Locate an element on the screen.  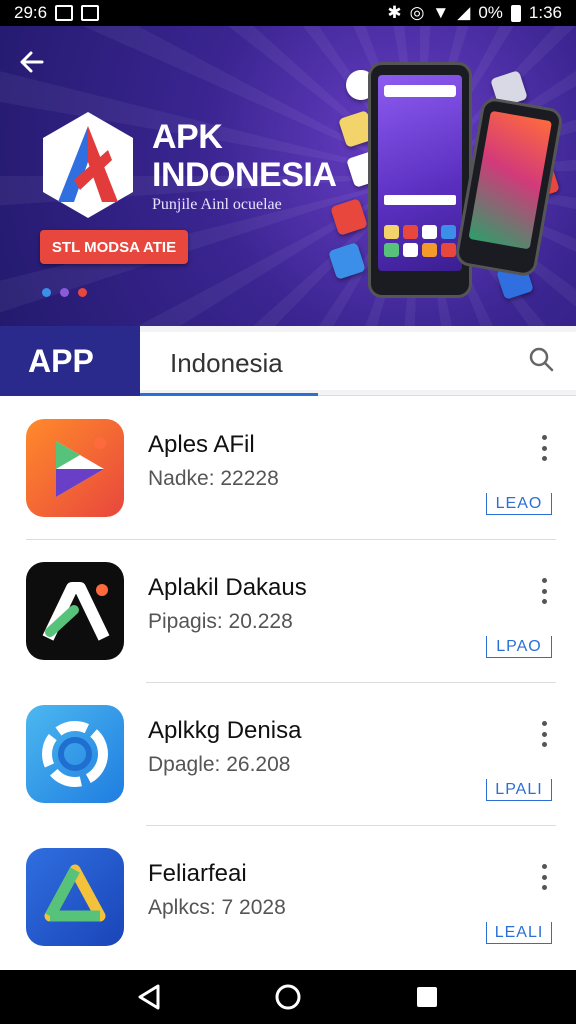
app-action-button: LEAO is located at coordinates (519, 504).